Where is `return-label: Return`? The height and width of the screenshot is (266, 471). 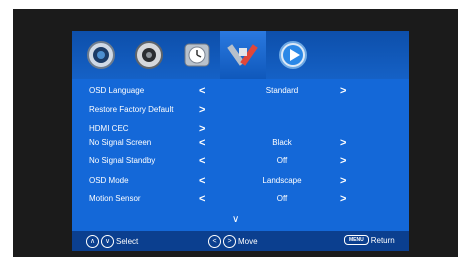
return-label: Return is located at coordinates (382, 240).